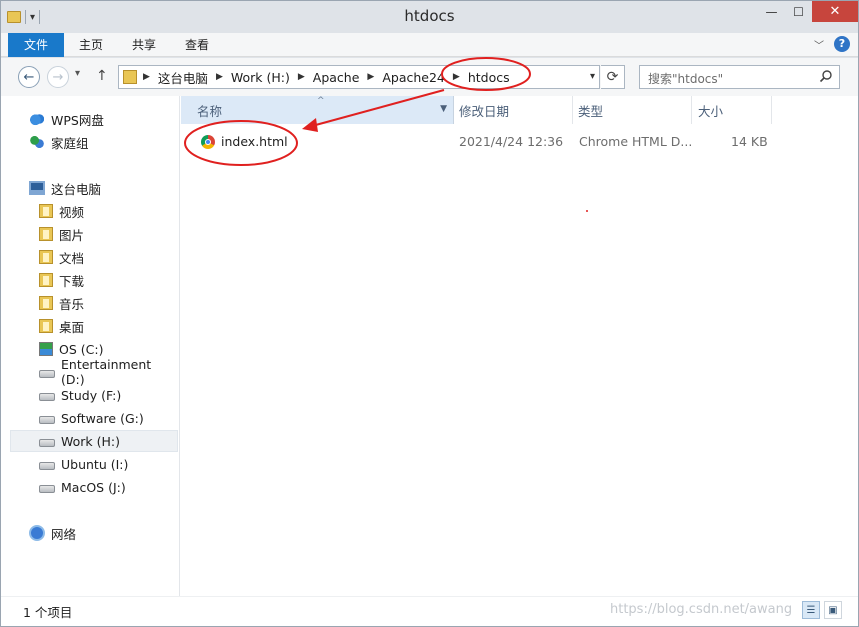 This screenshot has height=627, width=859. Describe the element at coordinates (489, 77) in the screenshot. I see `breadcrumb-item-current: htdocs` at that location.